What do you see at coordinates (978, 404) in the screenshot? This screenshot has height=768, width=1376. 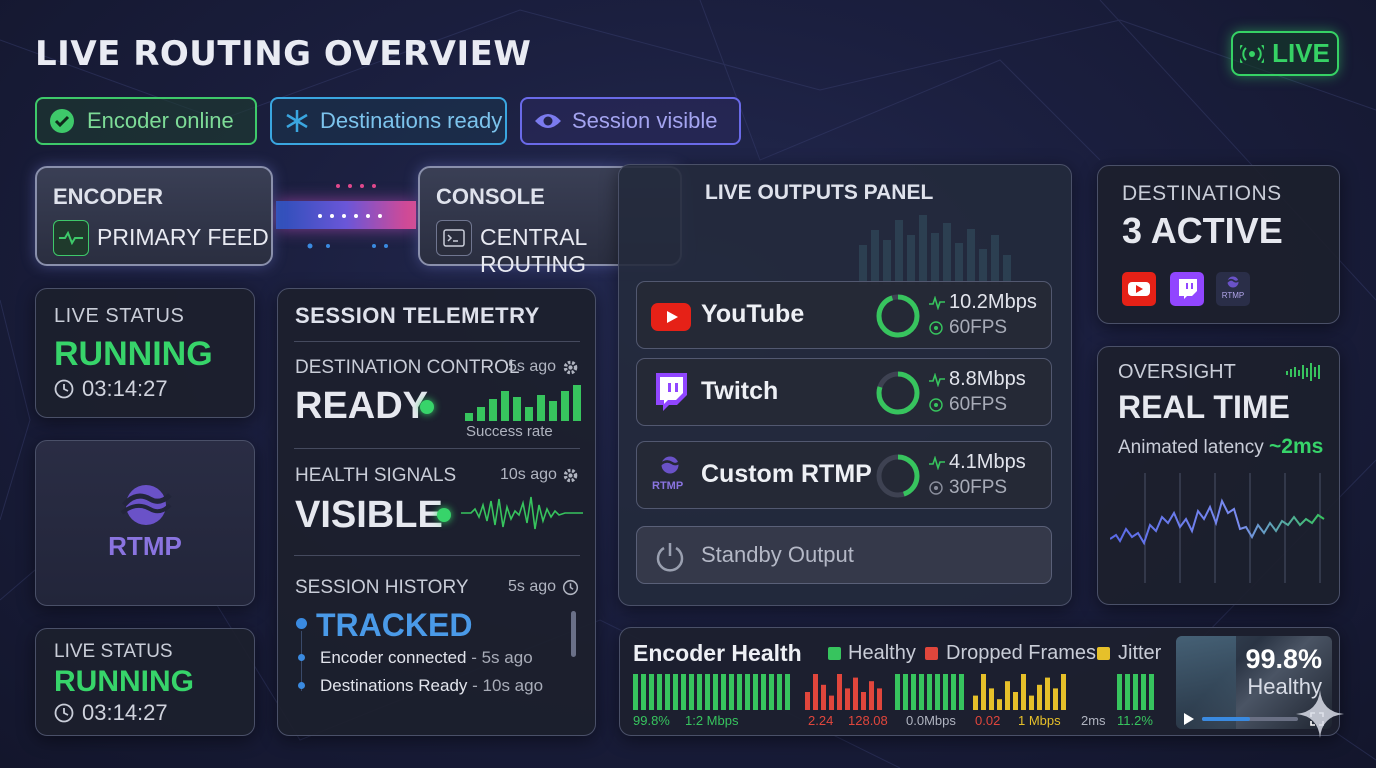 I see `output-fps: 60FPS` at bounding box center [978, 404].